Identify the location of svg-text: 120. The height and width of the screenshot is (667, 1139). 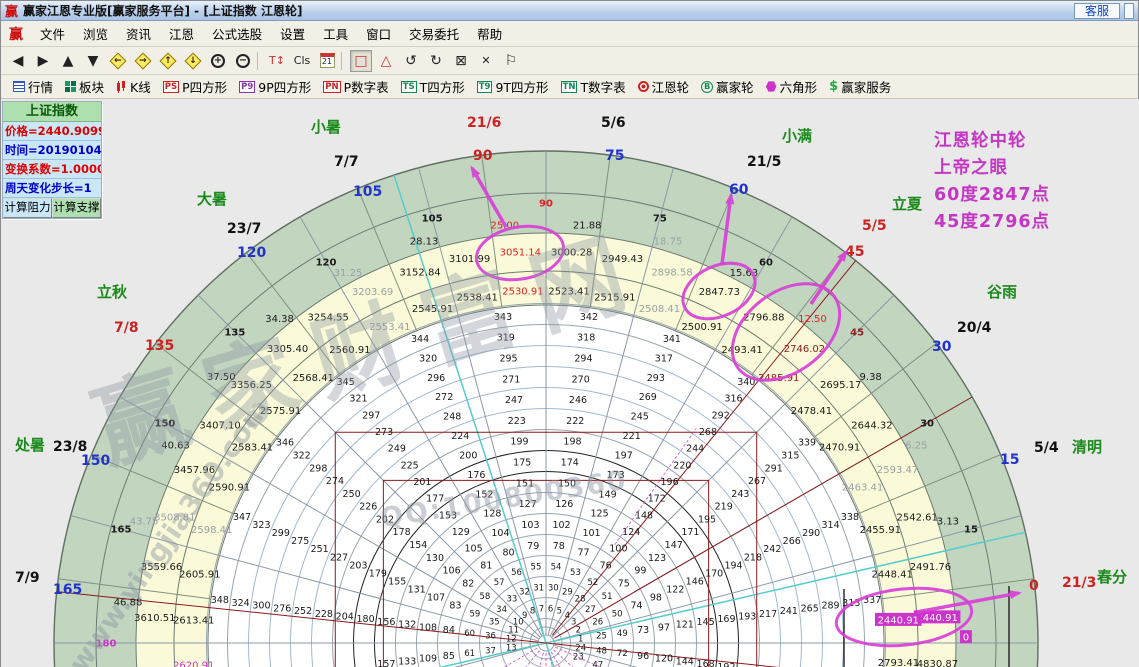
(664, 659).